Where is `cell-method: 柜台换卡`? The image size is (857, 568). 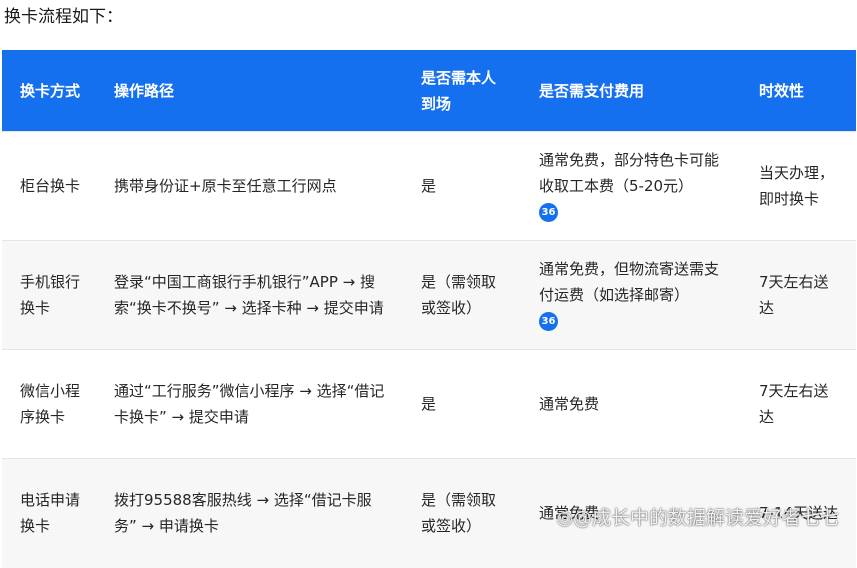
cell-method: 柜台换卡 is located at coordinates (49, 186).